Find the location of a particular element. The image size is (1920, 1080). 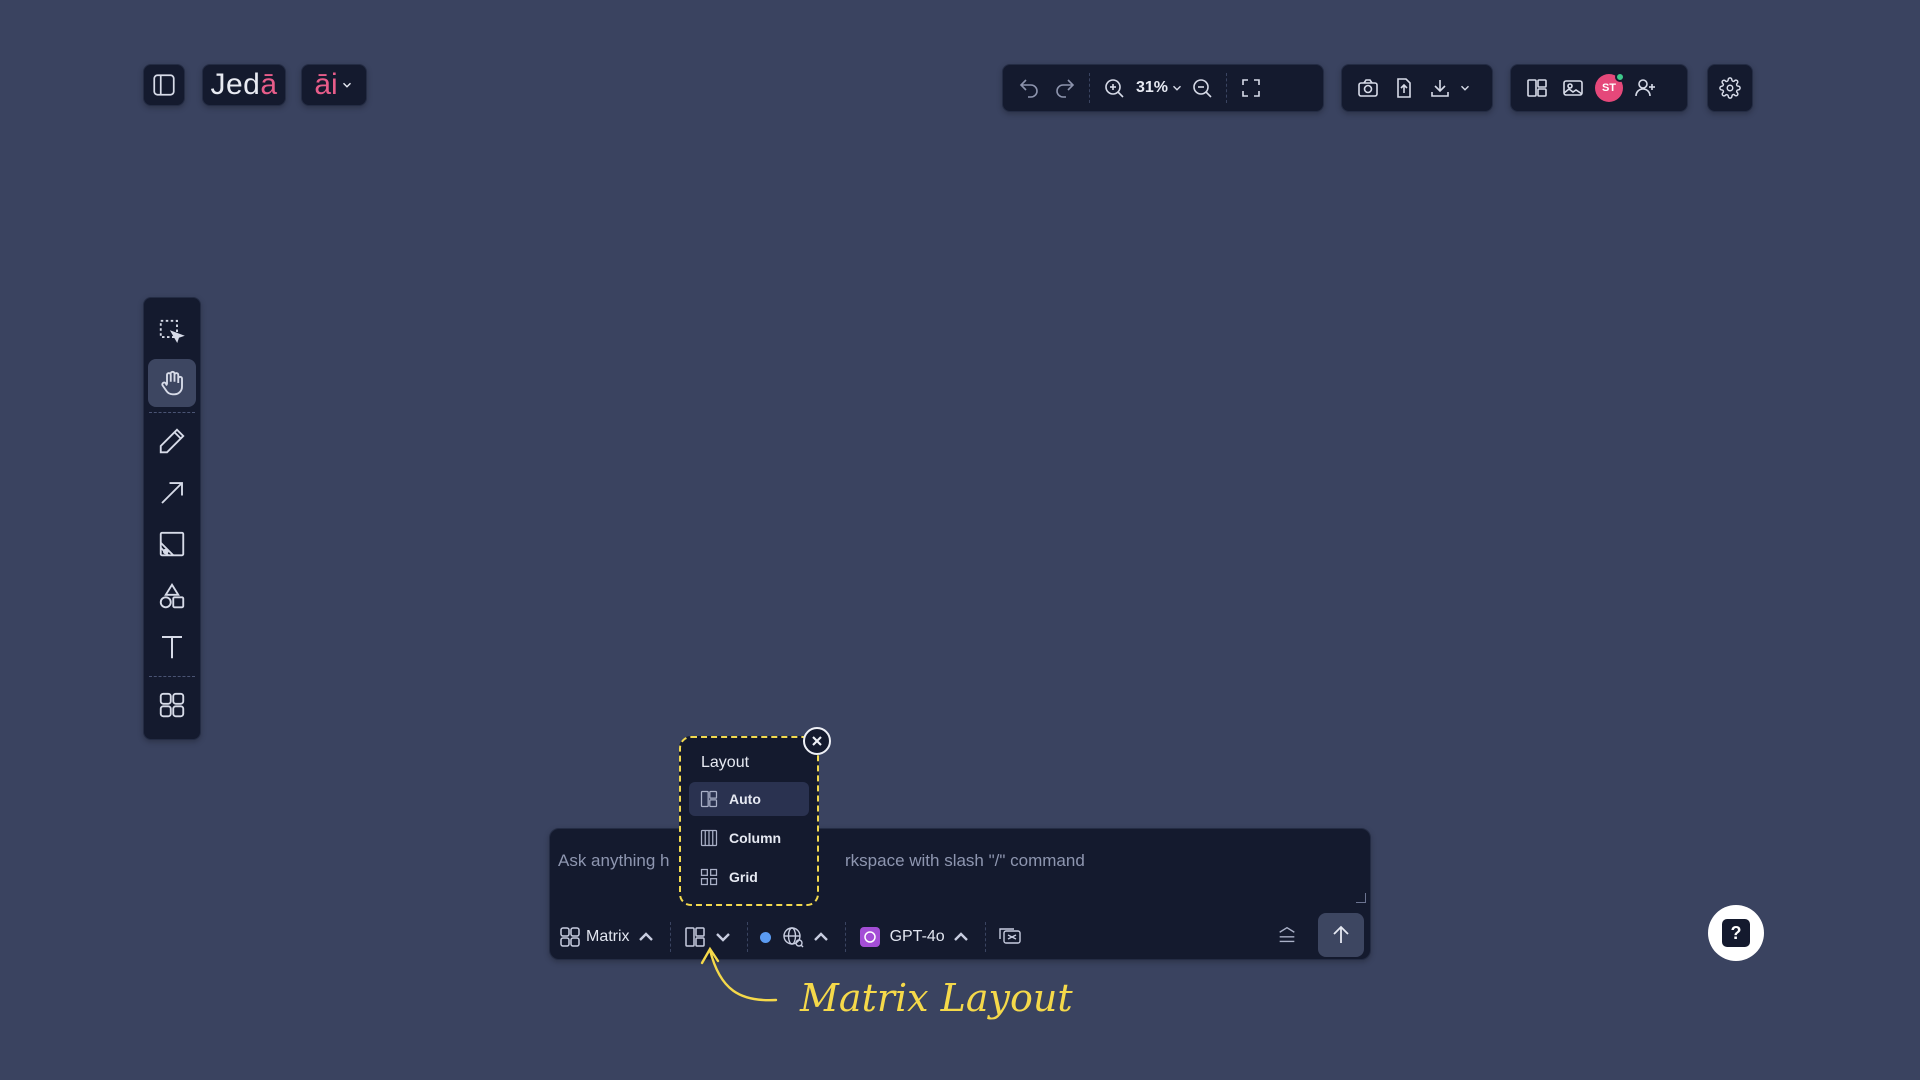

layout-dropdown: Layout Auto Column Grid is located at coordinates (749, 821).